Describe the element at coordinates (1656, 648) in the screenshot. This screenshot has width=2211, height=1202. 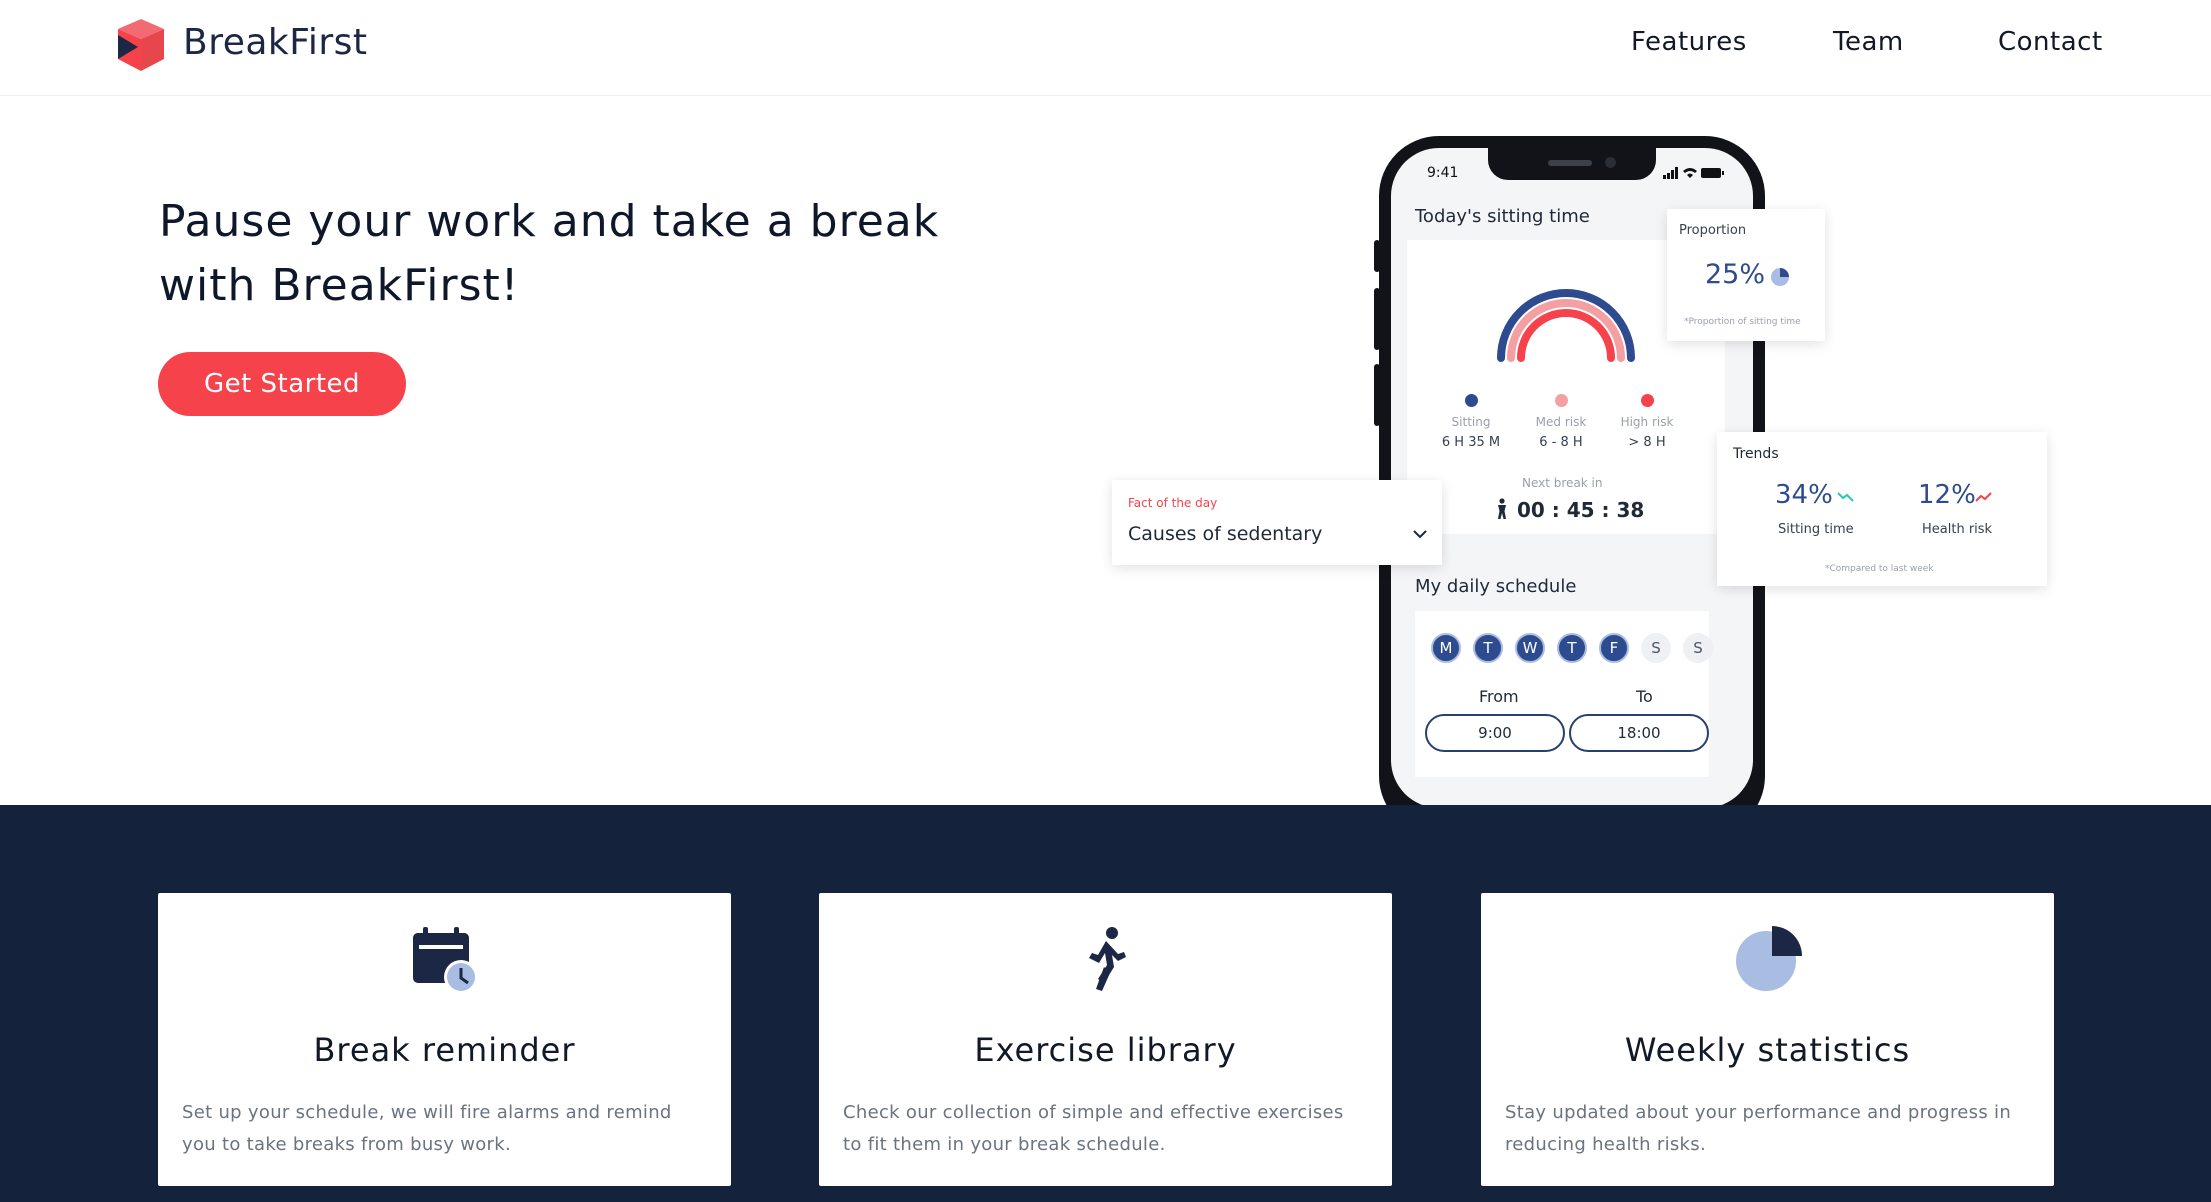
I see `day-toggle-saturday: S` at that location.